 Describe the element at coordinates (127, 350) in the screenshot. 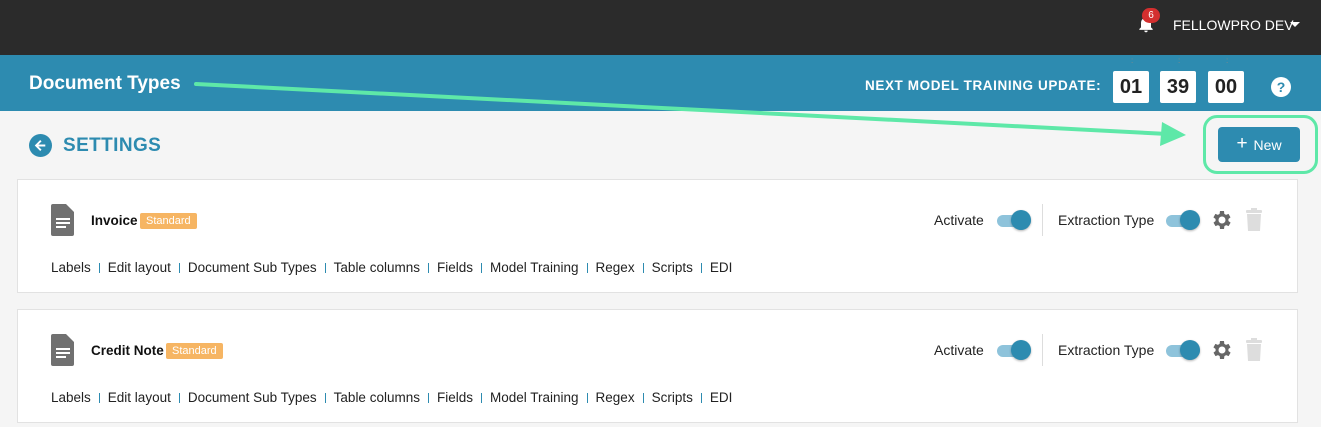

I see `document-type-name: Credit Note` at that location.